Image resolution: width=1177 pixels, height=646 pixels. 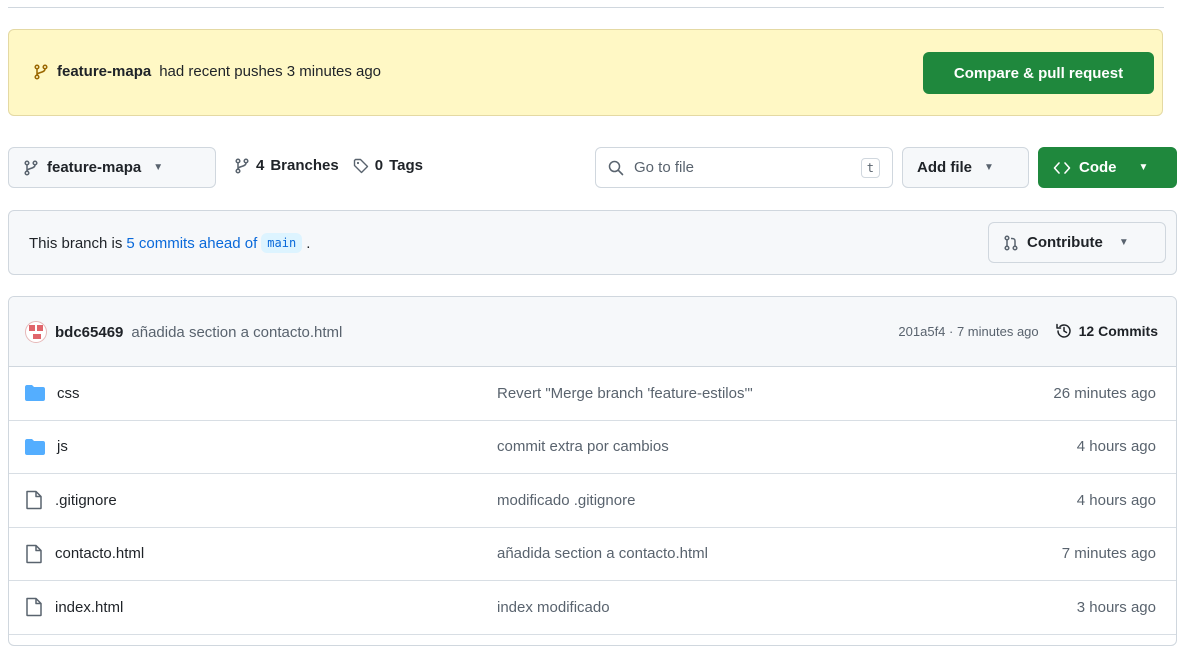 What do you see at coordinates (1108, 554) in the screenshot?
I see `file-commit-time: 7 minutes ago` at bounding box center [1108, 554].